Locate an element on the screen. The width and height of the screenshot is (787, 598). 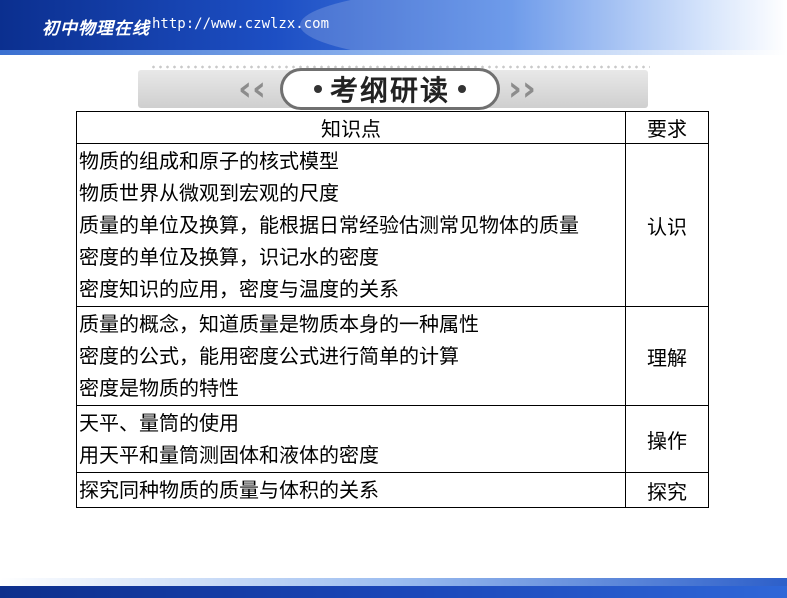
column-header-topics: 知识点 is located at coordinates (351, 127).